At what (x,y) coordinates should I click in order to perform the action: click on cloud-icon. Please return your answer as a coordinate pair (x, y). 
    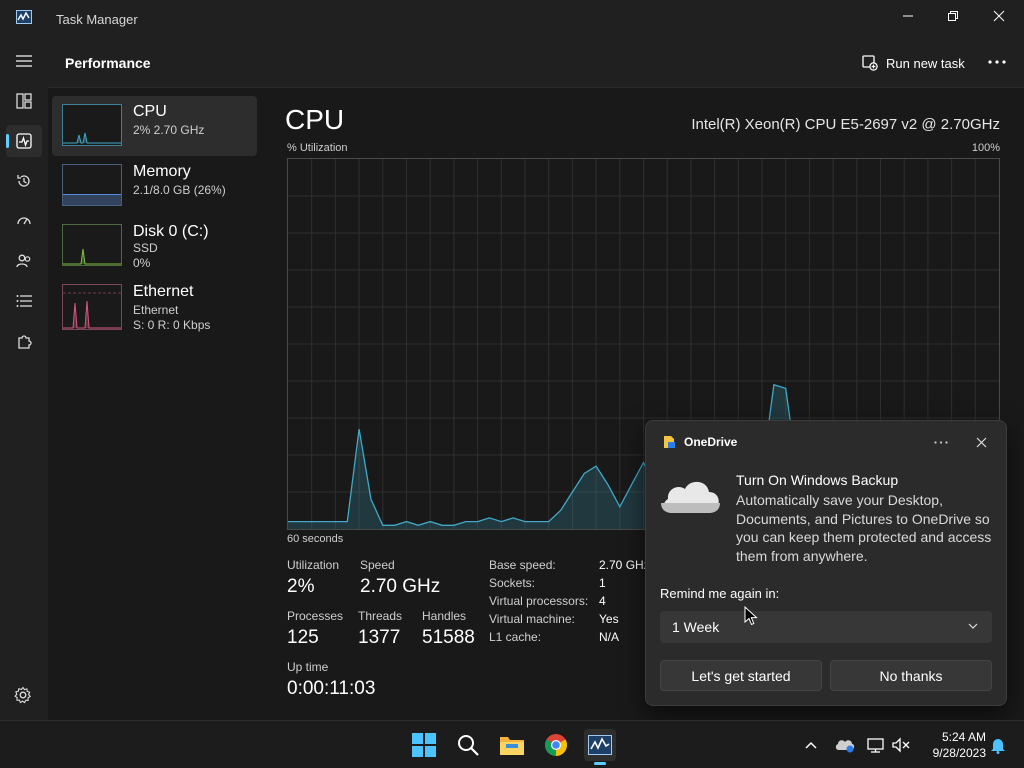
    Looking at the image, I should click on (690, 497).